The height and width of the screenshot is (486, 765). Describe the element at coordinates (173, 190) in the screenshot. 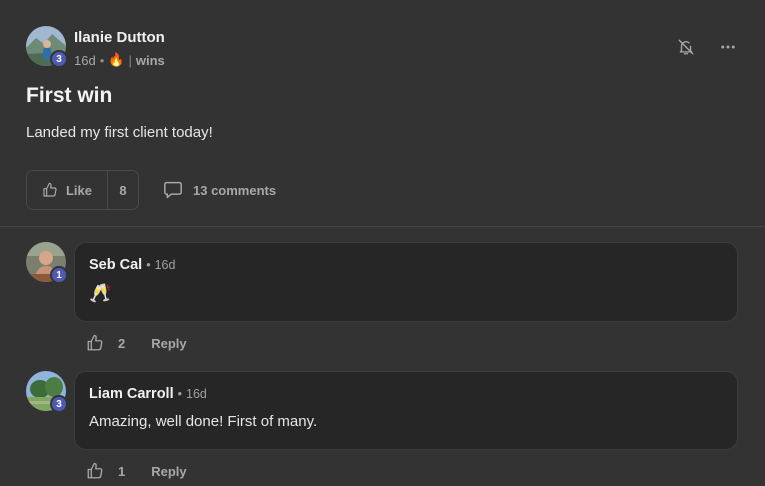

I see `comment-icon` at that location.